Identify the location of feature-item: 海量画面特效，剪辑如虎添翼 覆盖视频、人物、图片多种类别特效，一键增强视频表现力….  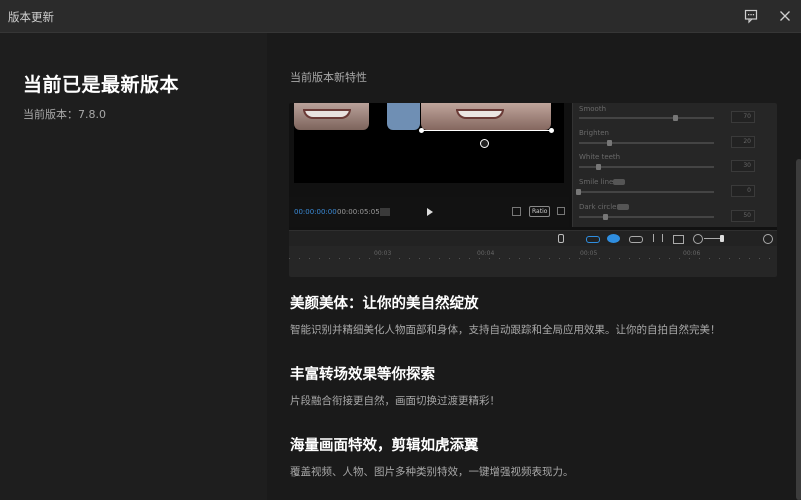
(432, 456).